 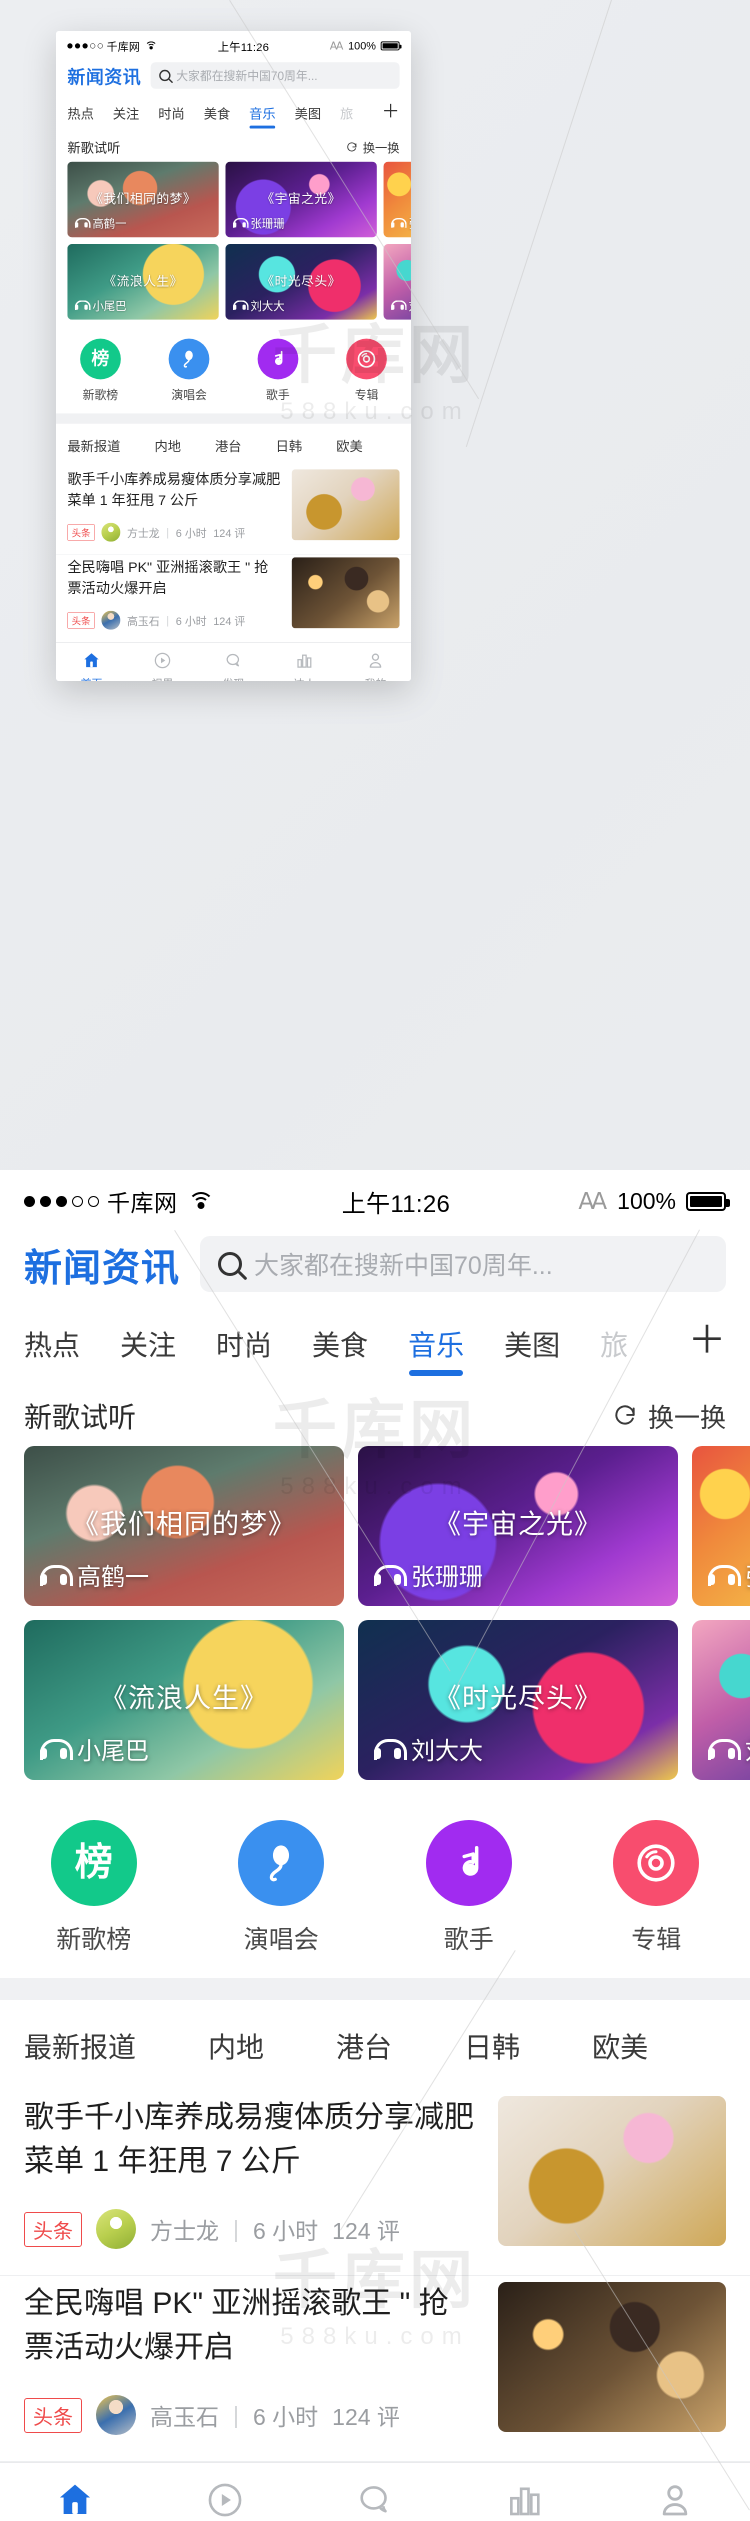 I want to click on music-card-artist: 张珊, so click(x=729, y=1574).